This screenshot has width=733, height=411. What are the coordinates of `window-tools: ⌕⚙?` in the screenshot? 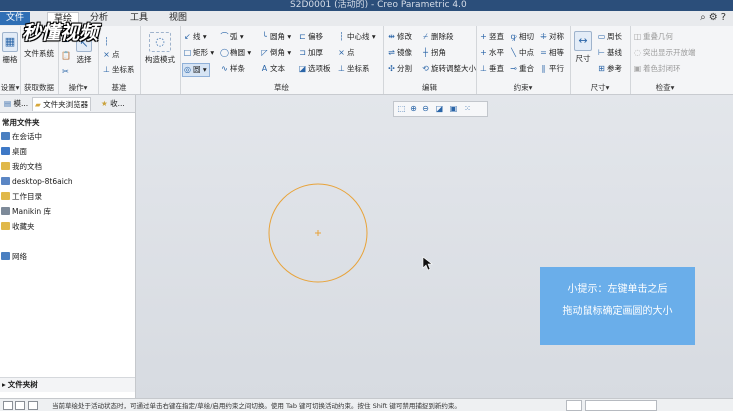 It's located at (714, 17).